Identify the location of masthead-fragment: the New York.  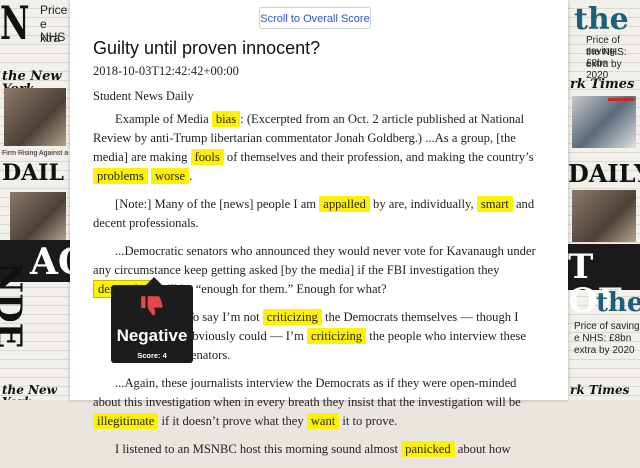
(30, 391).